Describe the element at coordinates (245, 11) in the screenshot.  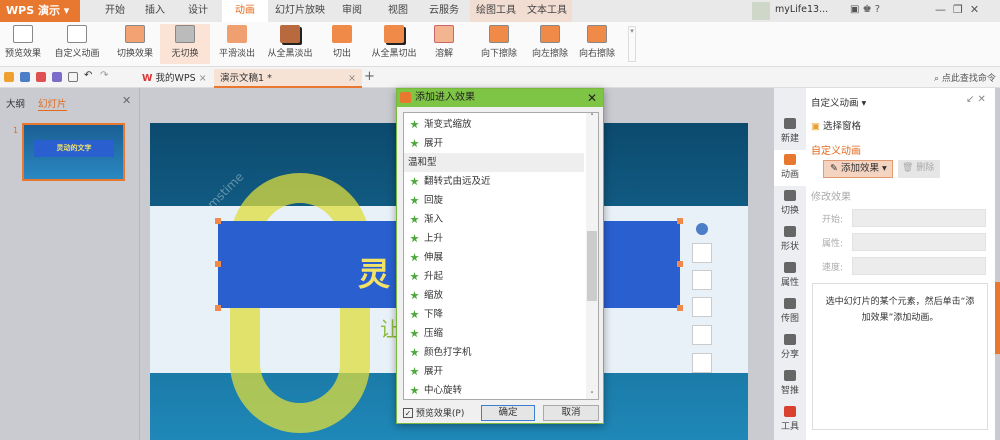
I see `tab-animation: 动画` at that location.